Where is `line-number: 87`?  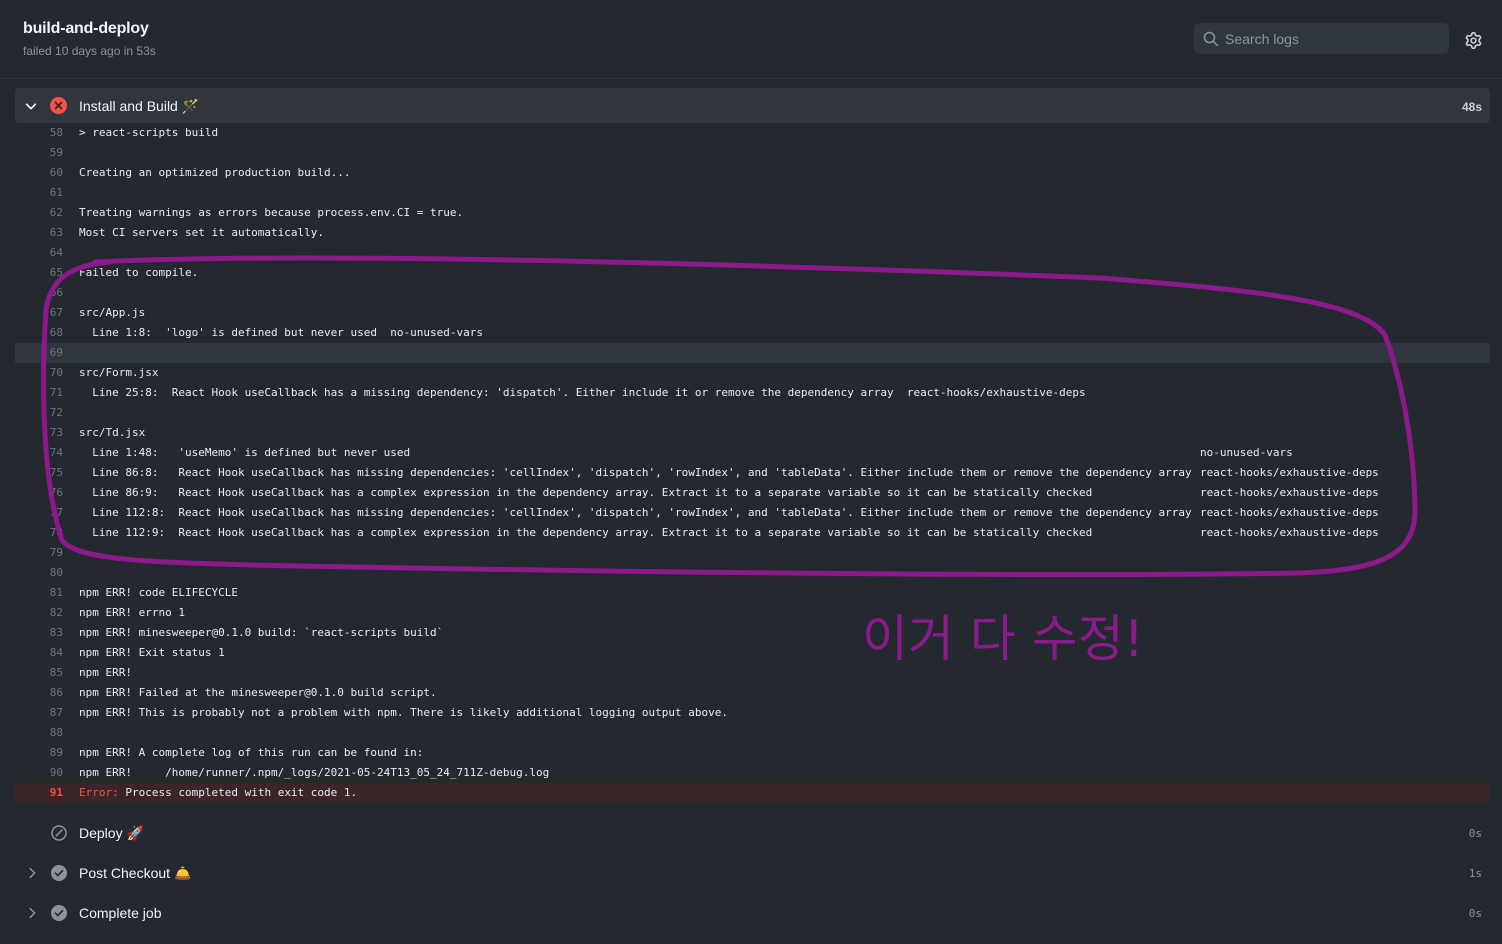 line-number: 87 is located at coordinates (39, 713).